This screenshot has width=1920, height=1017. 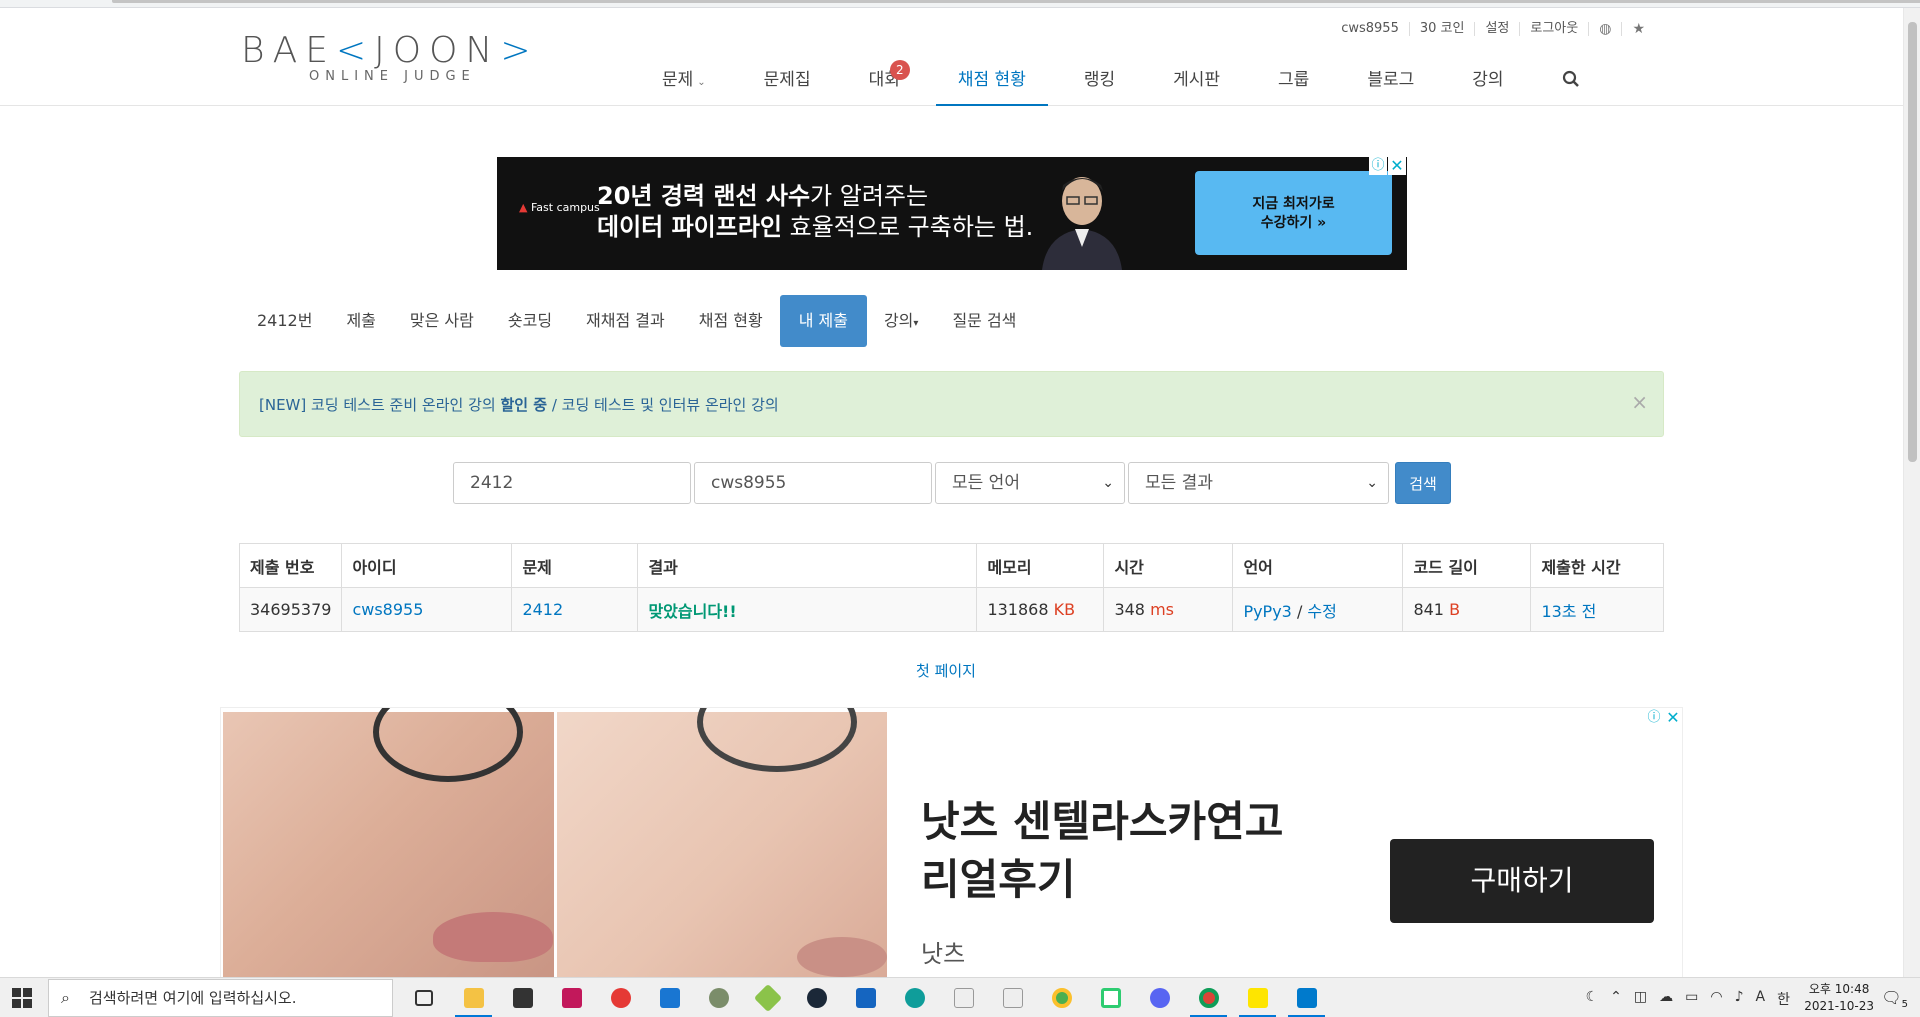 What do you see at coordinates (360, 321) in the screenshot?
I see `tab-submit: 제출` at bounding box center [360, 321].